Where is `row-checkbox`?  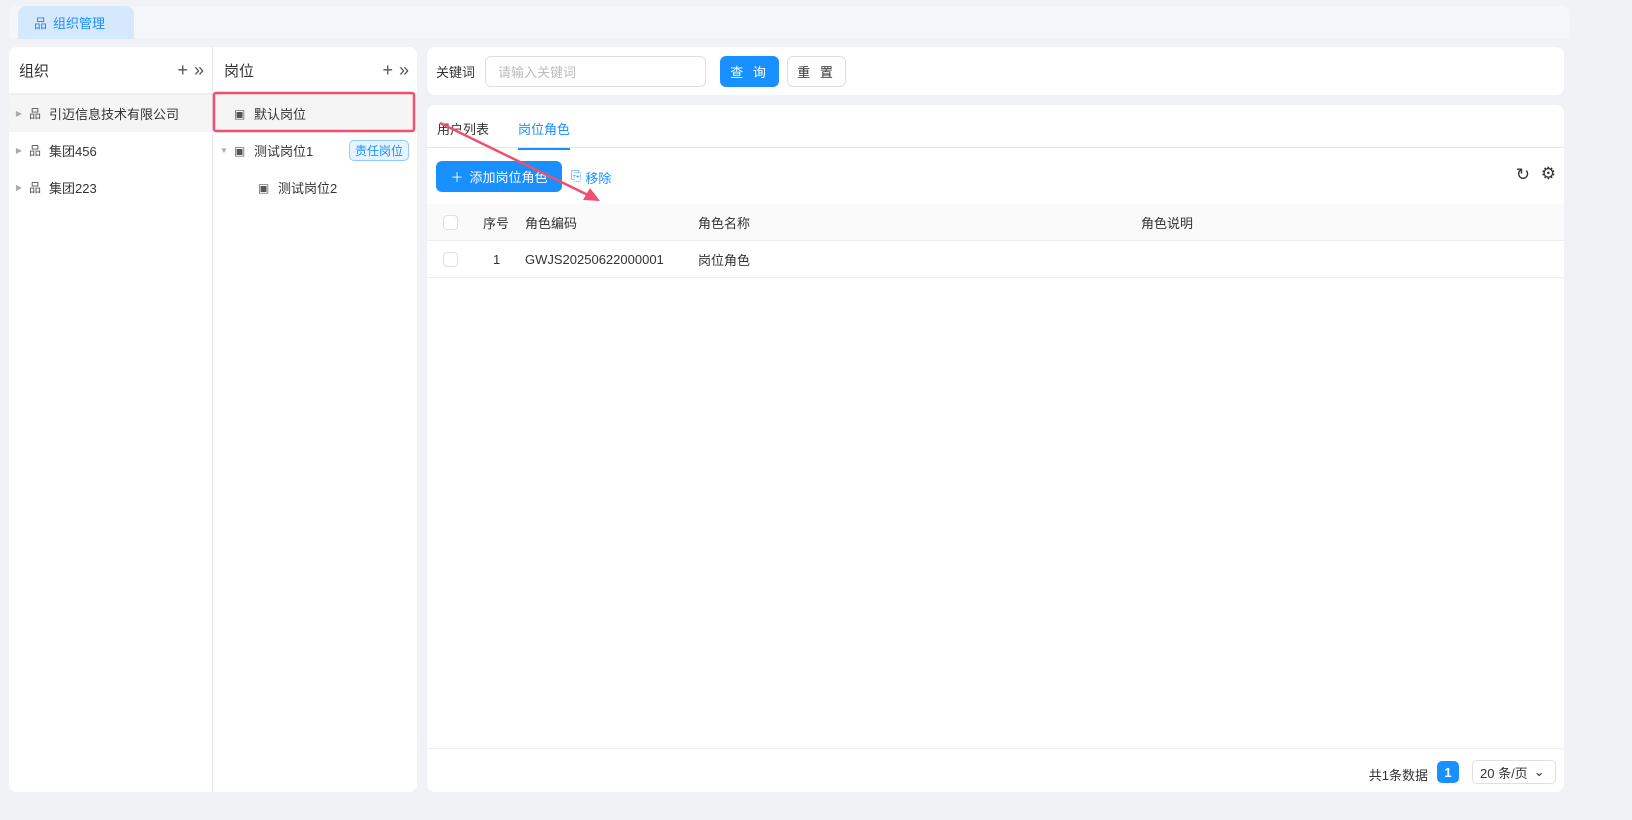
row-checkbox is located at coordinates (450, 259).